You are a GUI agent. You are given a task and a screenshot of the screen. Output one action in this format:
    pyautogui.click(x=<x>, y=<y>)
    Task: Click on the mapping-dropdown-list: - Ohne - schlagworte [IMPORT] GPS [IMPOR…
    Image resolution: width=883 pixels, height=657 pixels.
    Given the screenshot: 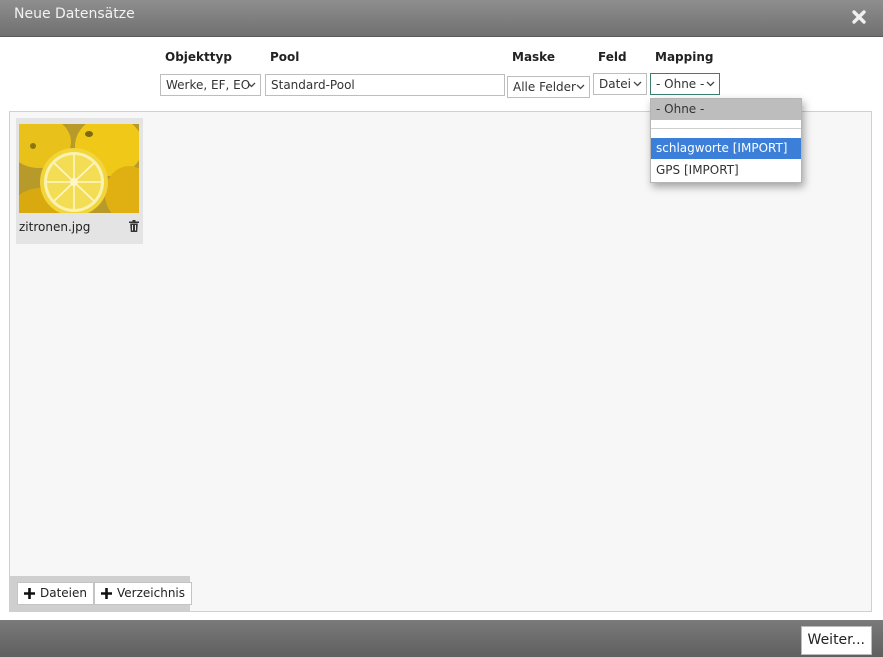 What is the action you would take?
    pyautogui.click(x=726, y=140)
    